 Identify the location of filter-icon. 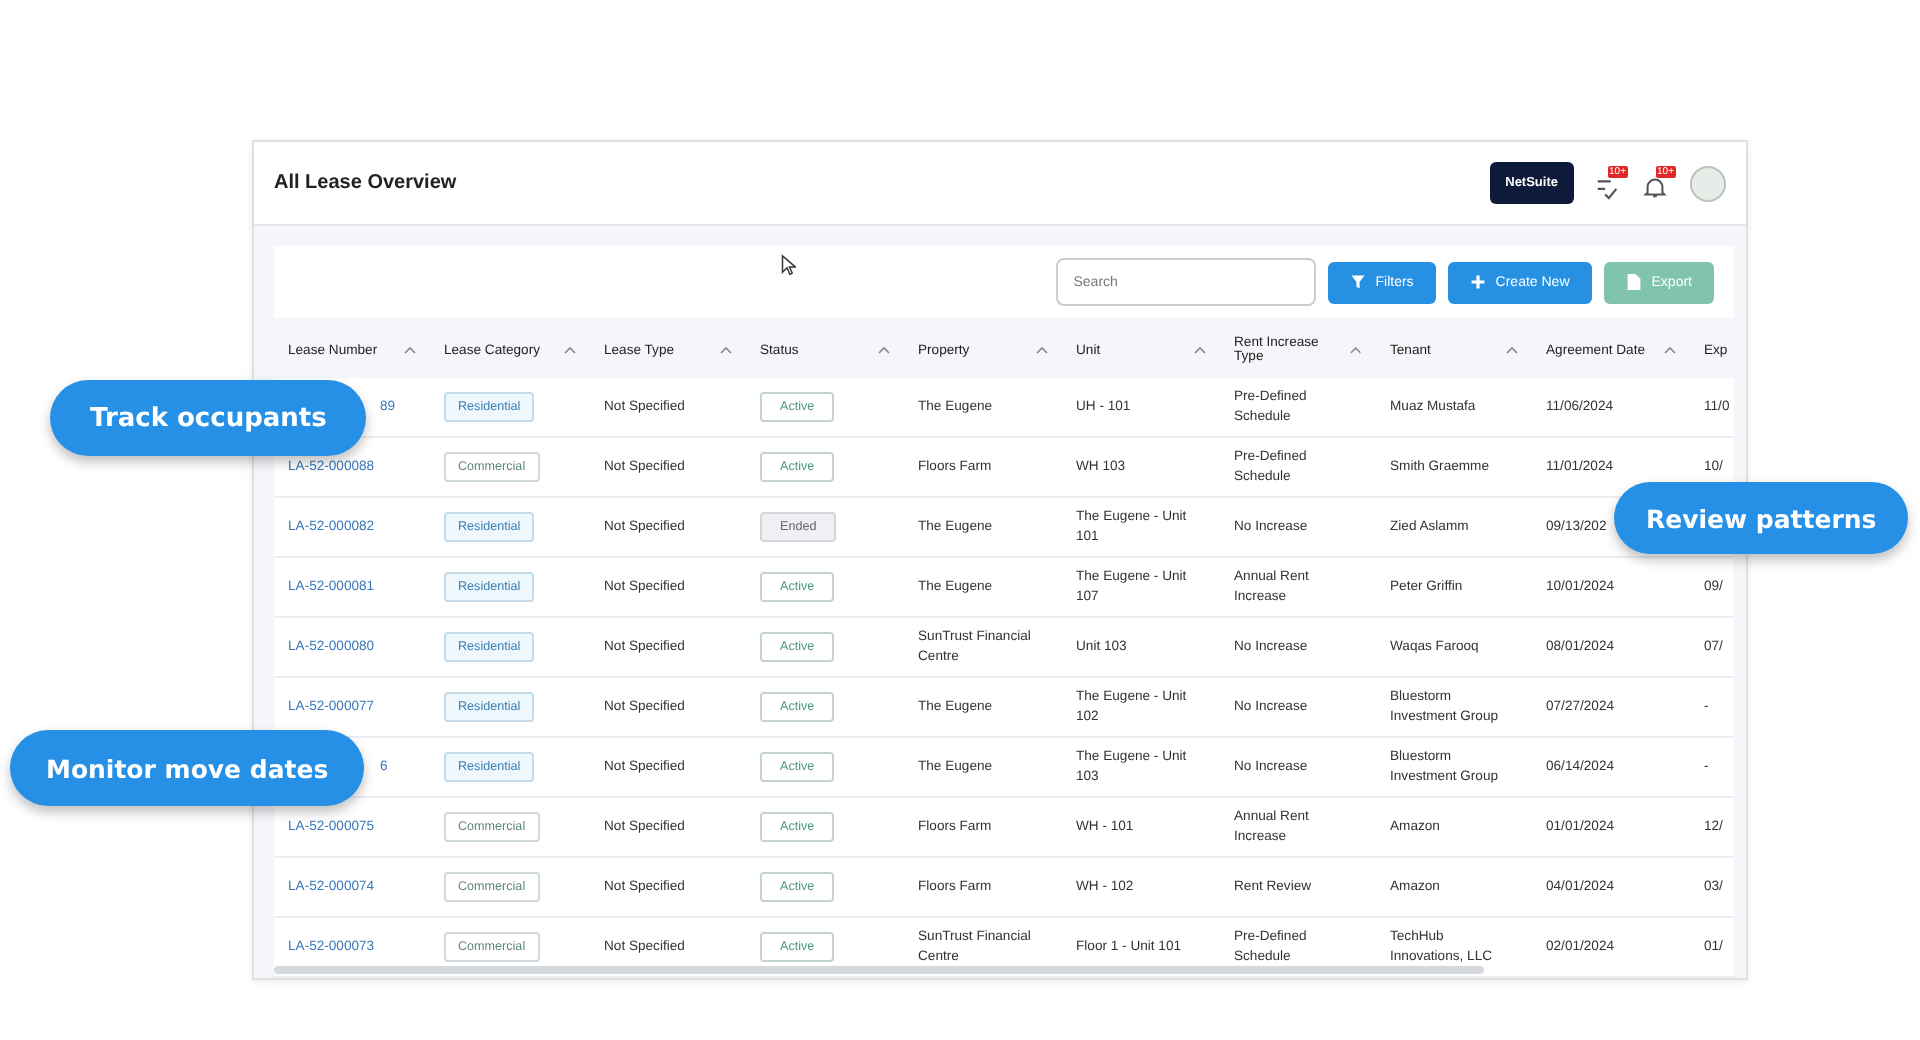
(1357, 282).